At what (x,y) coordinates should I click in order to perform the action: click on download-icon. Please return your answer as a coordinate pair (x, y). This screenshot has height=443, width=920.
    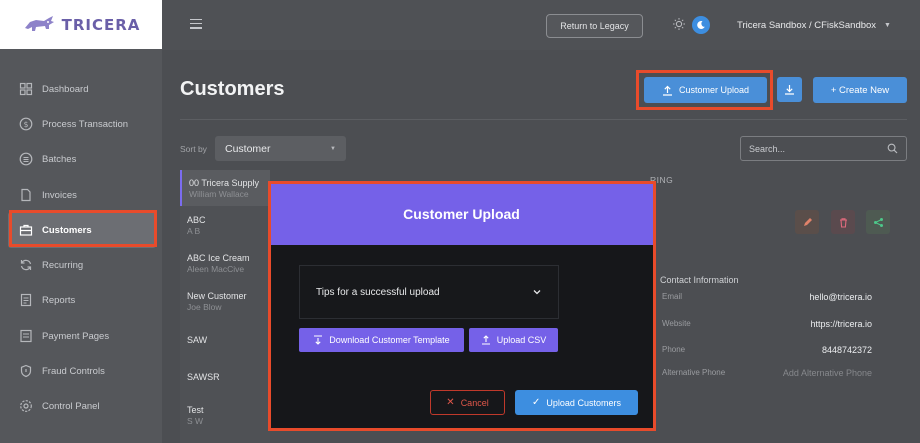
    Looking at the image, I should click on (318, 340).